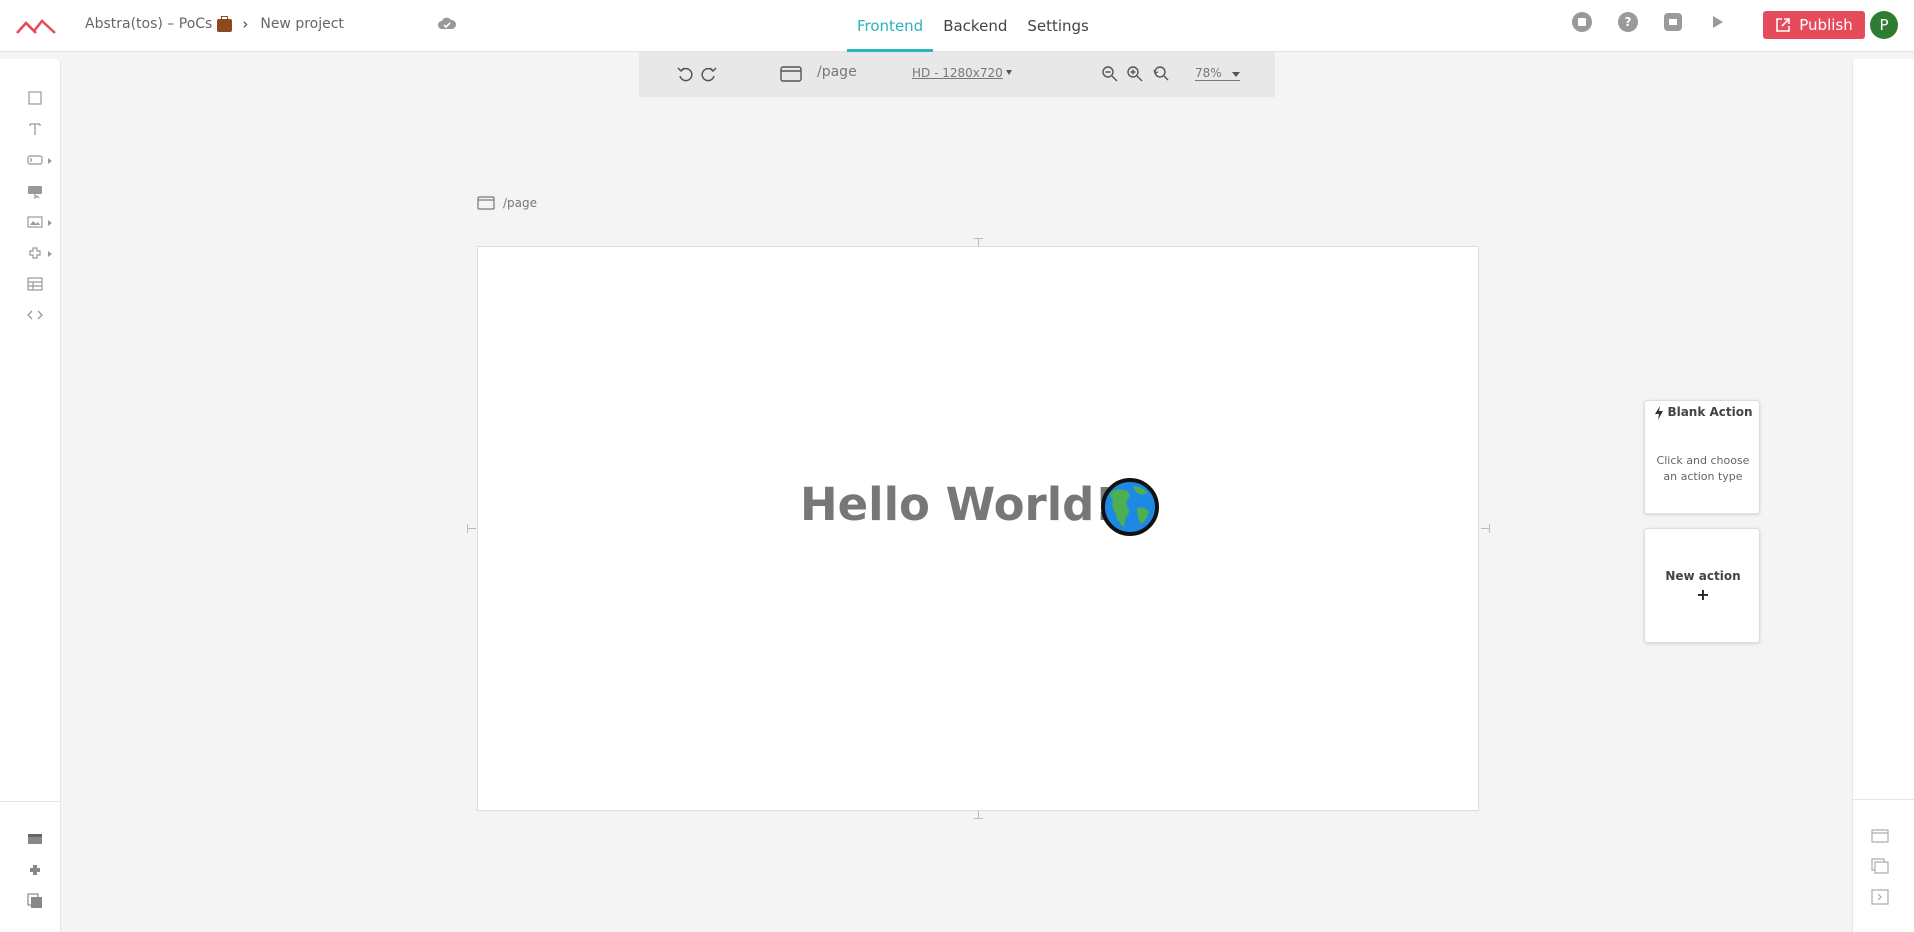 This screenshot has width=1914, height=932. Describe the element at coordinates (890, 26) in the screenshot. I see `tab-frontend: Frontend` at that location.